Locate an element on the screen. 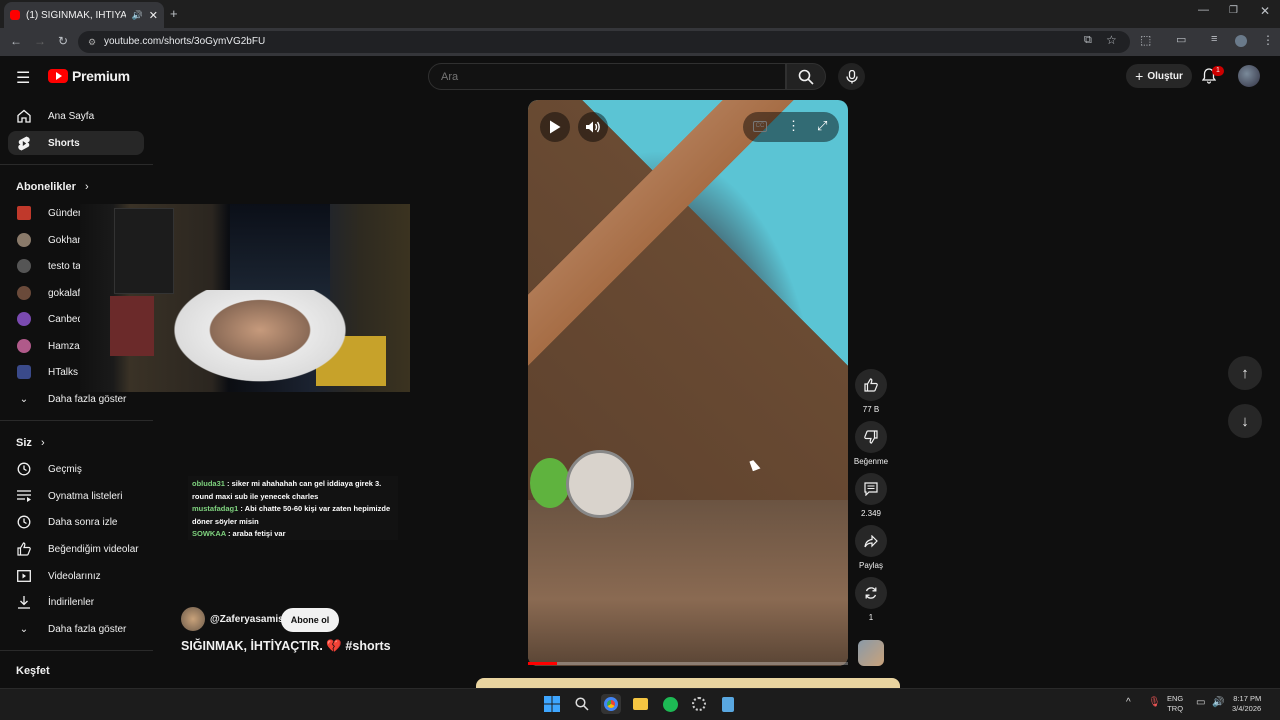  search-input is located at coordinates (607, 76).